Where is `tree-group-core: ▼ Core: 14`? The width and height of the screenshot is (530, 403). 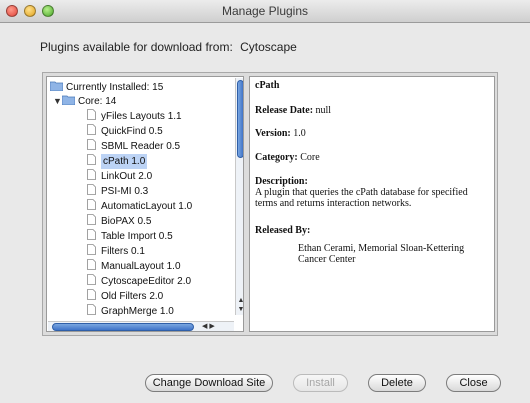 tree-group-core: ▼ Core: 14 is located at coordinates (84, 101).